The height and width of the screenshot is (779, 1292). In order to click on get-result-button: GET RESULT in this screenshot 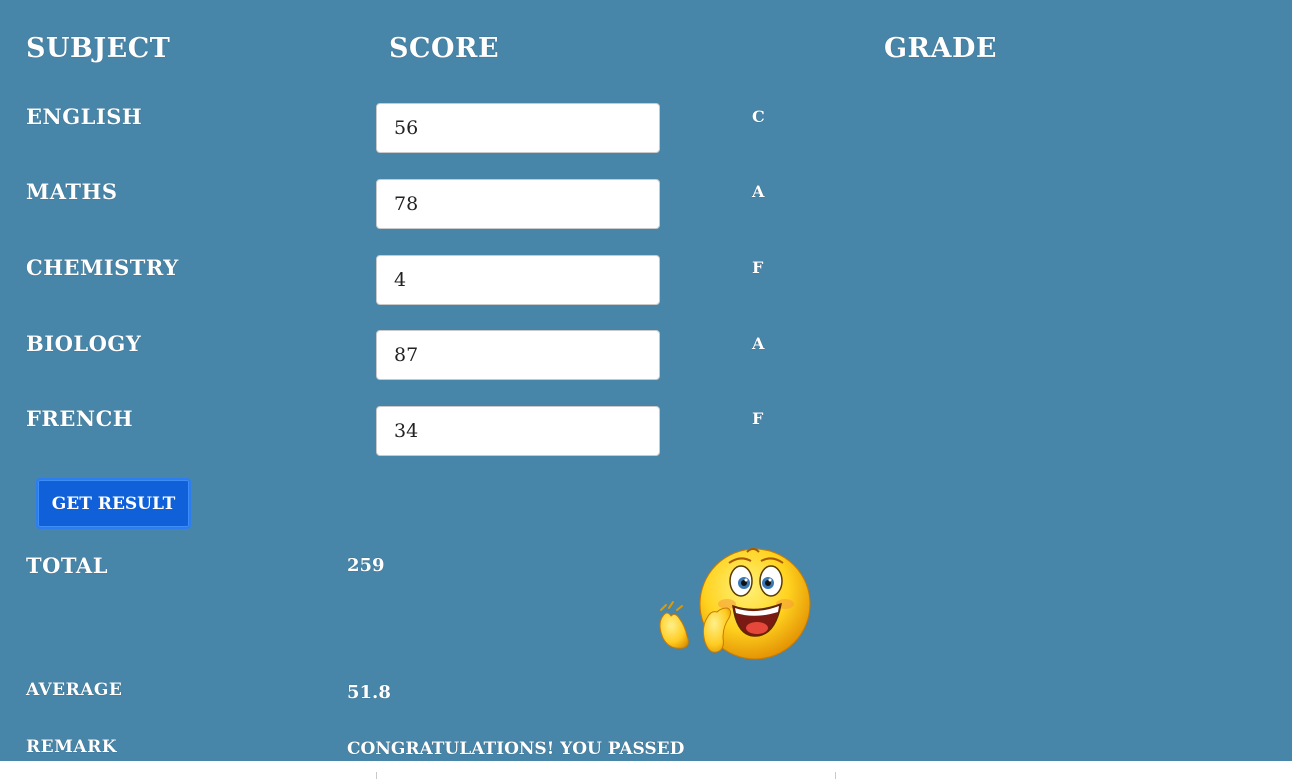, I will do `click(113, 503)`.